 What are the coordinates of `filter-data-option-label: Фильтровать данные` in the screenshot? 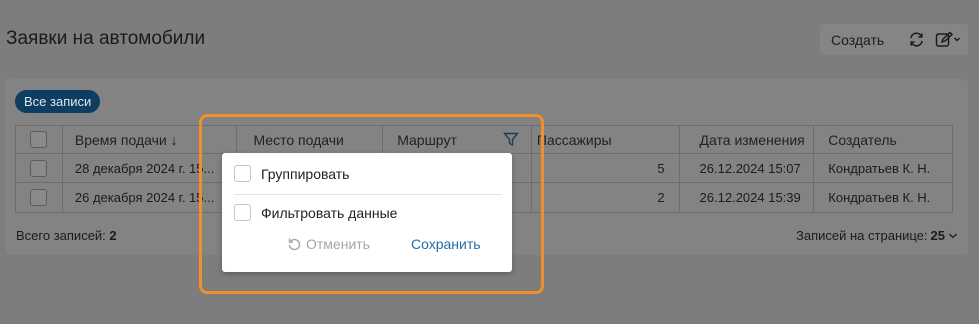 It's located at (329, 212).